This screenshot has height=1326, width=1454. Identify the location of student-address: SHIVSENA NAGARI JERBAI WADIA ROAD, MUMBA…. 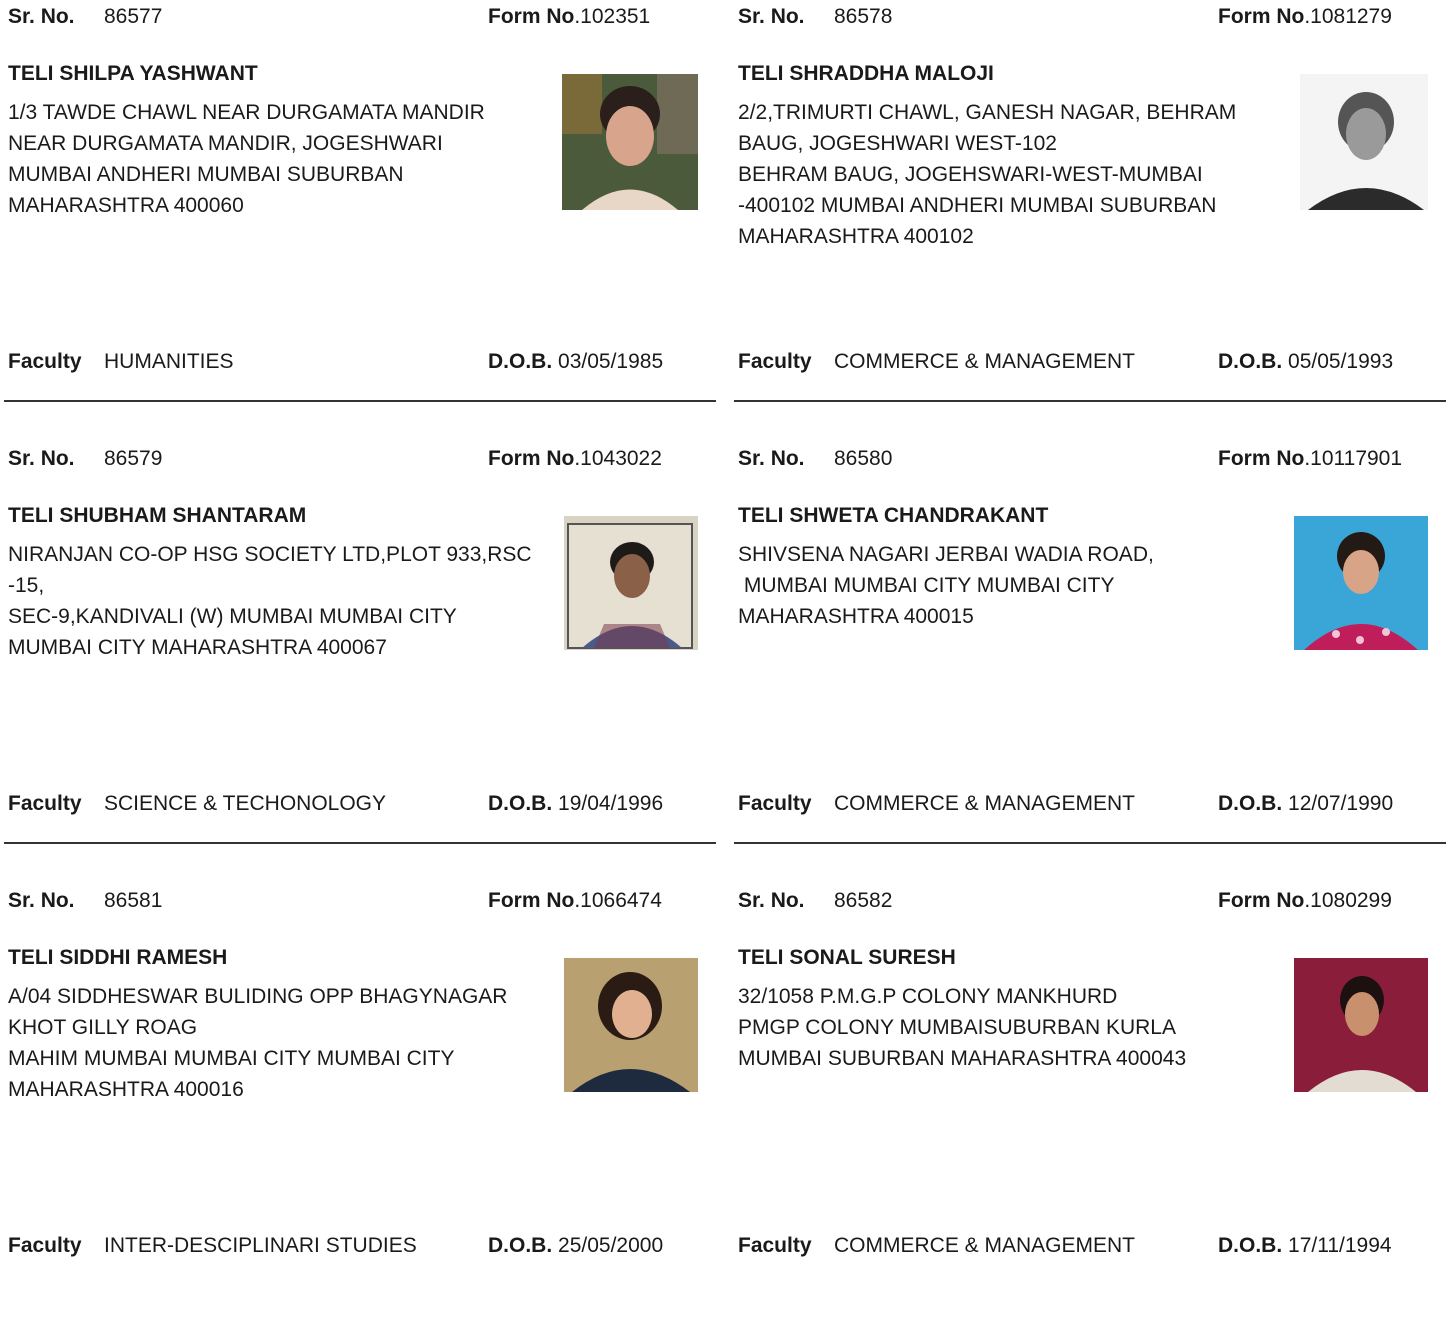
(1003, 585).